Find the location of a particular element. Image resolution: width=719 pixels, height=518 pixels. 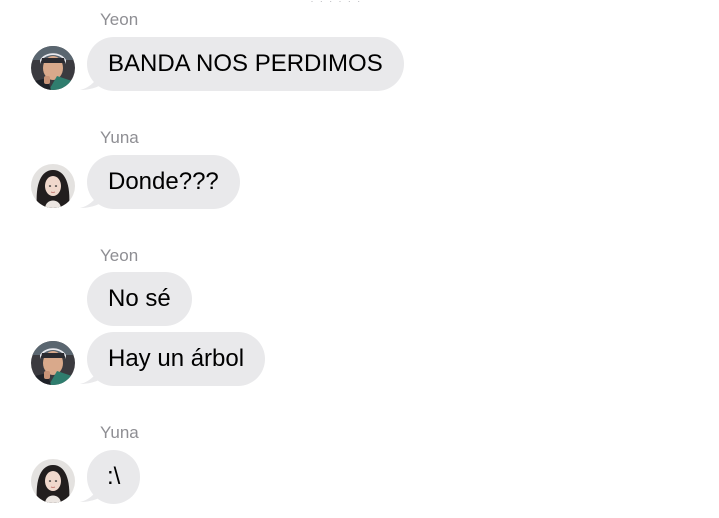

message-bubble: BANDA NOS PERDIMOS is located at coordinates (245, 64).